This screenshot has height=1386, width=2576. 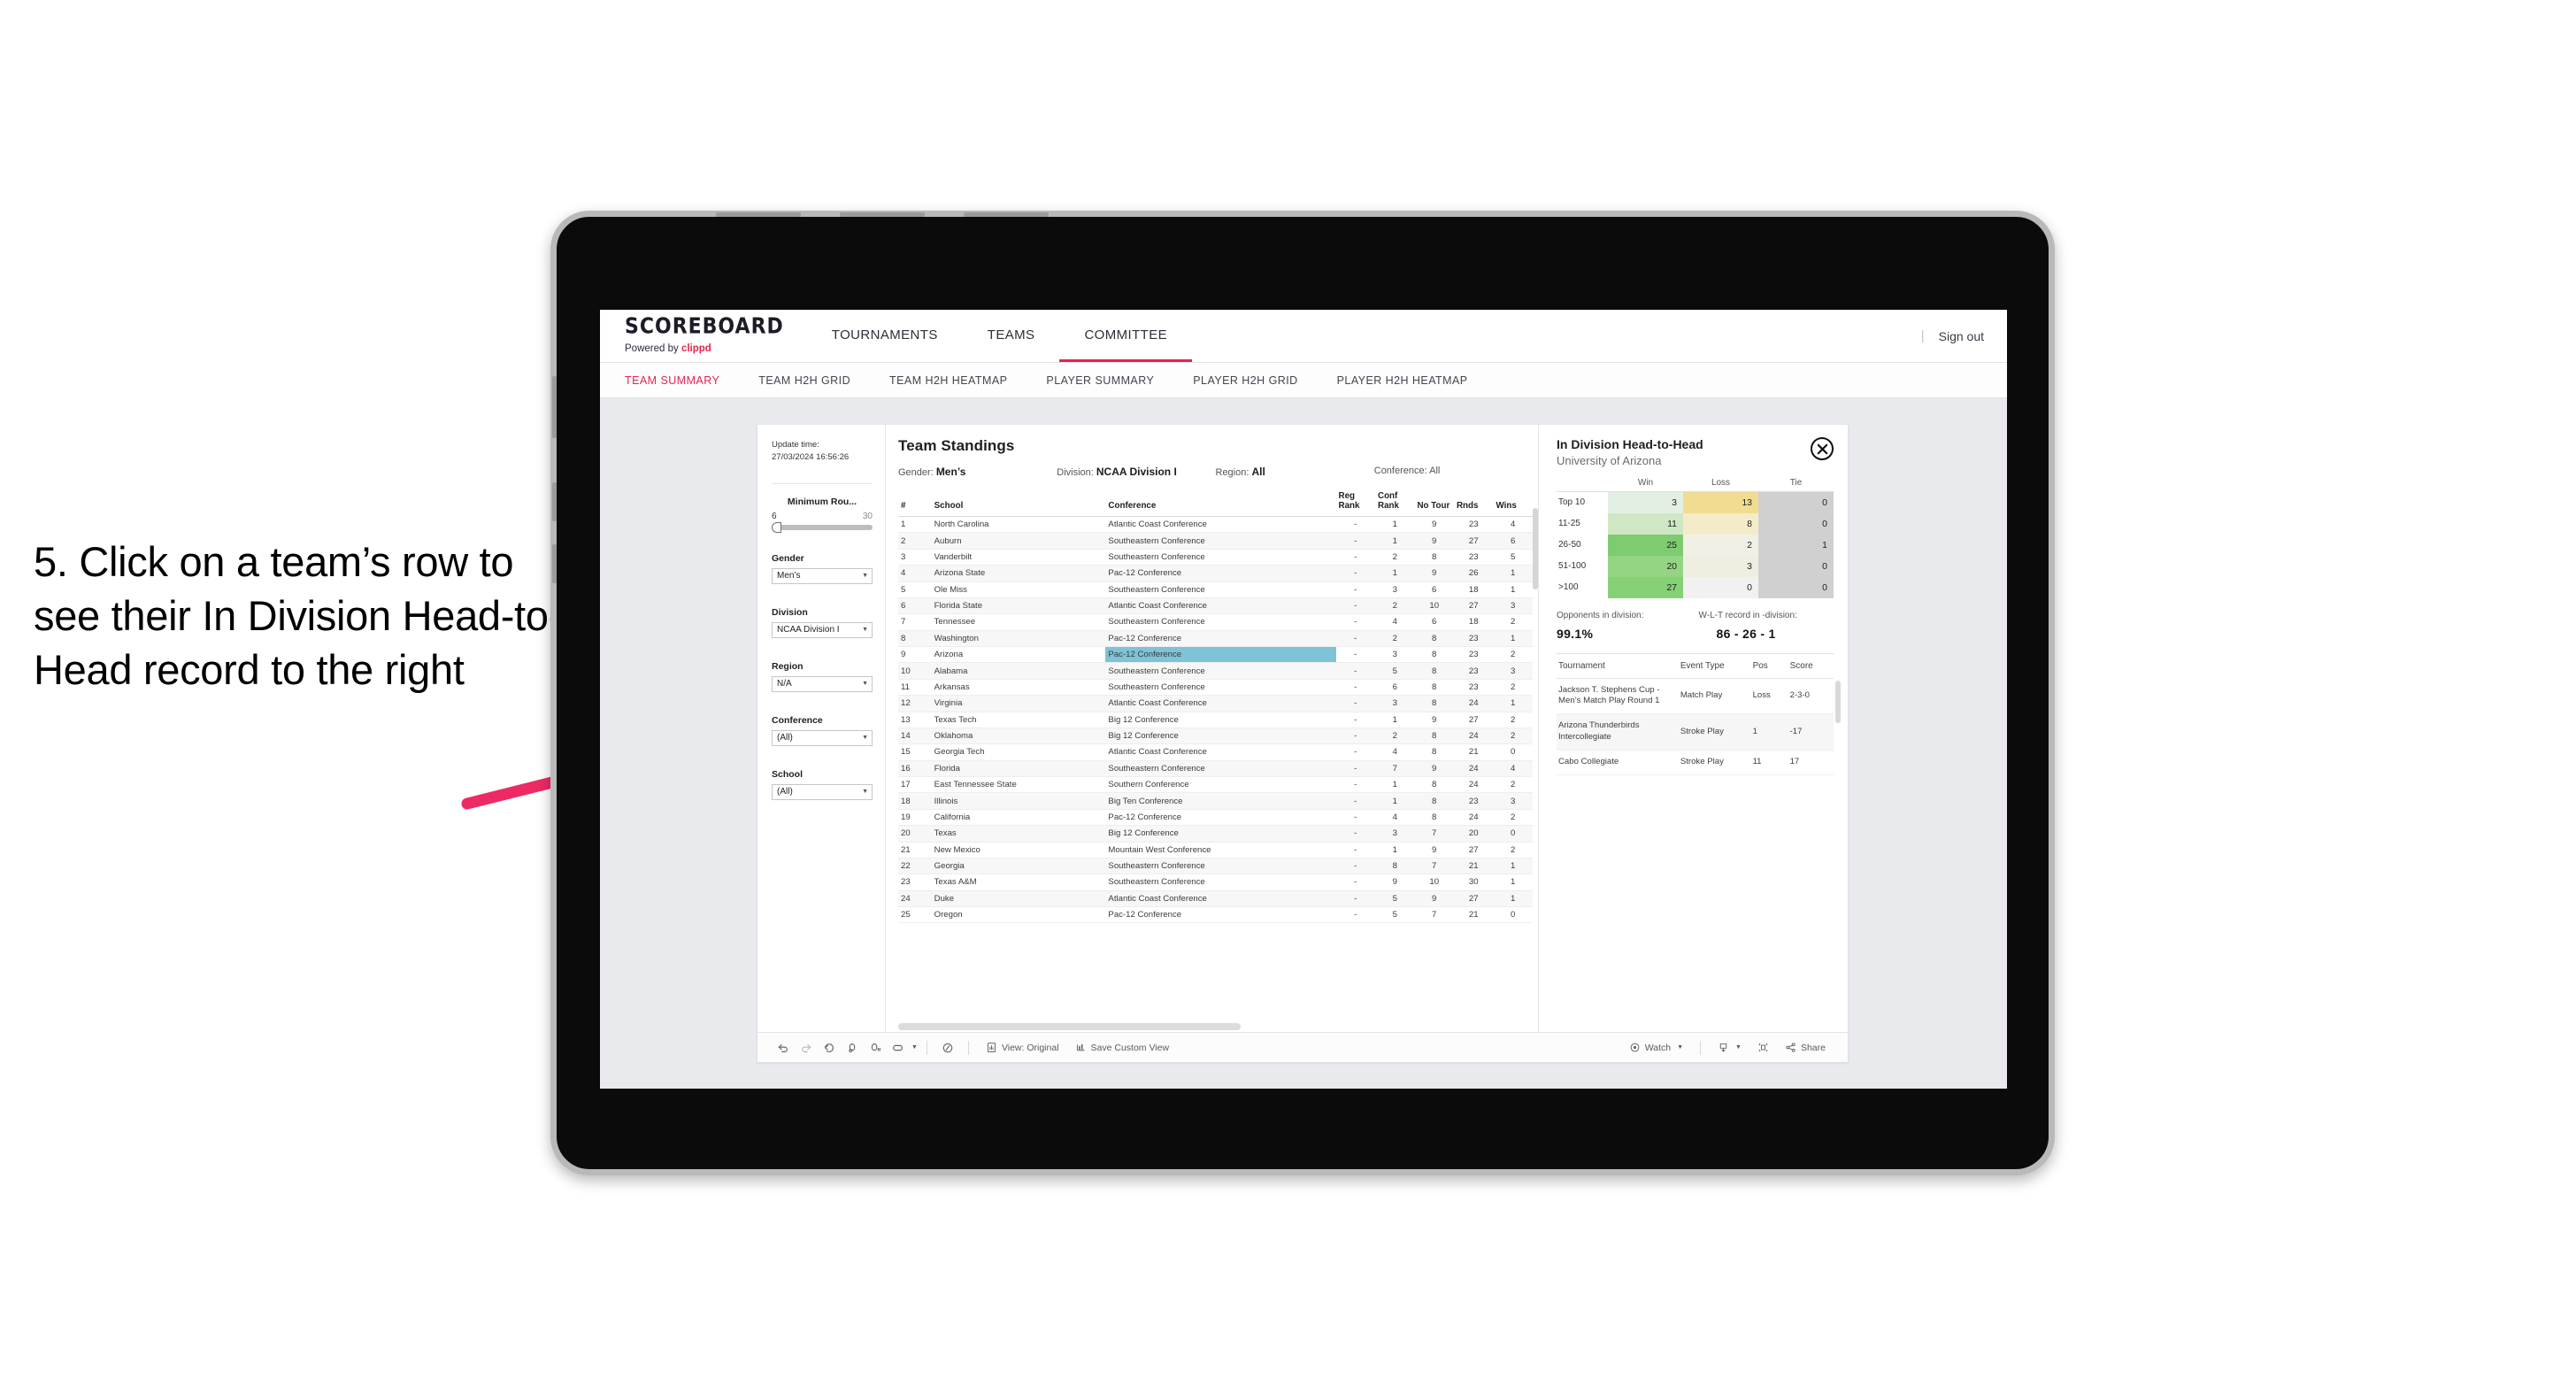 I want to click on table-row: 19 California Pac-12 Conference -4 8 24 2, so click(x=1215, y=818).